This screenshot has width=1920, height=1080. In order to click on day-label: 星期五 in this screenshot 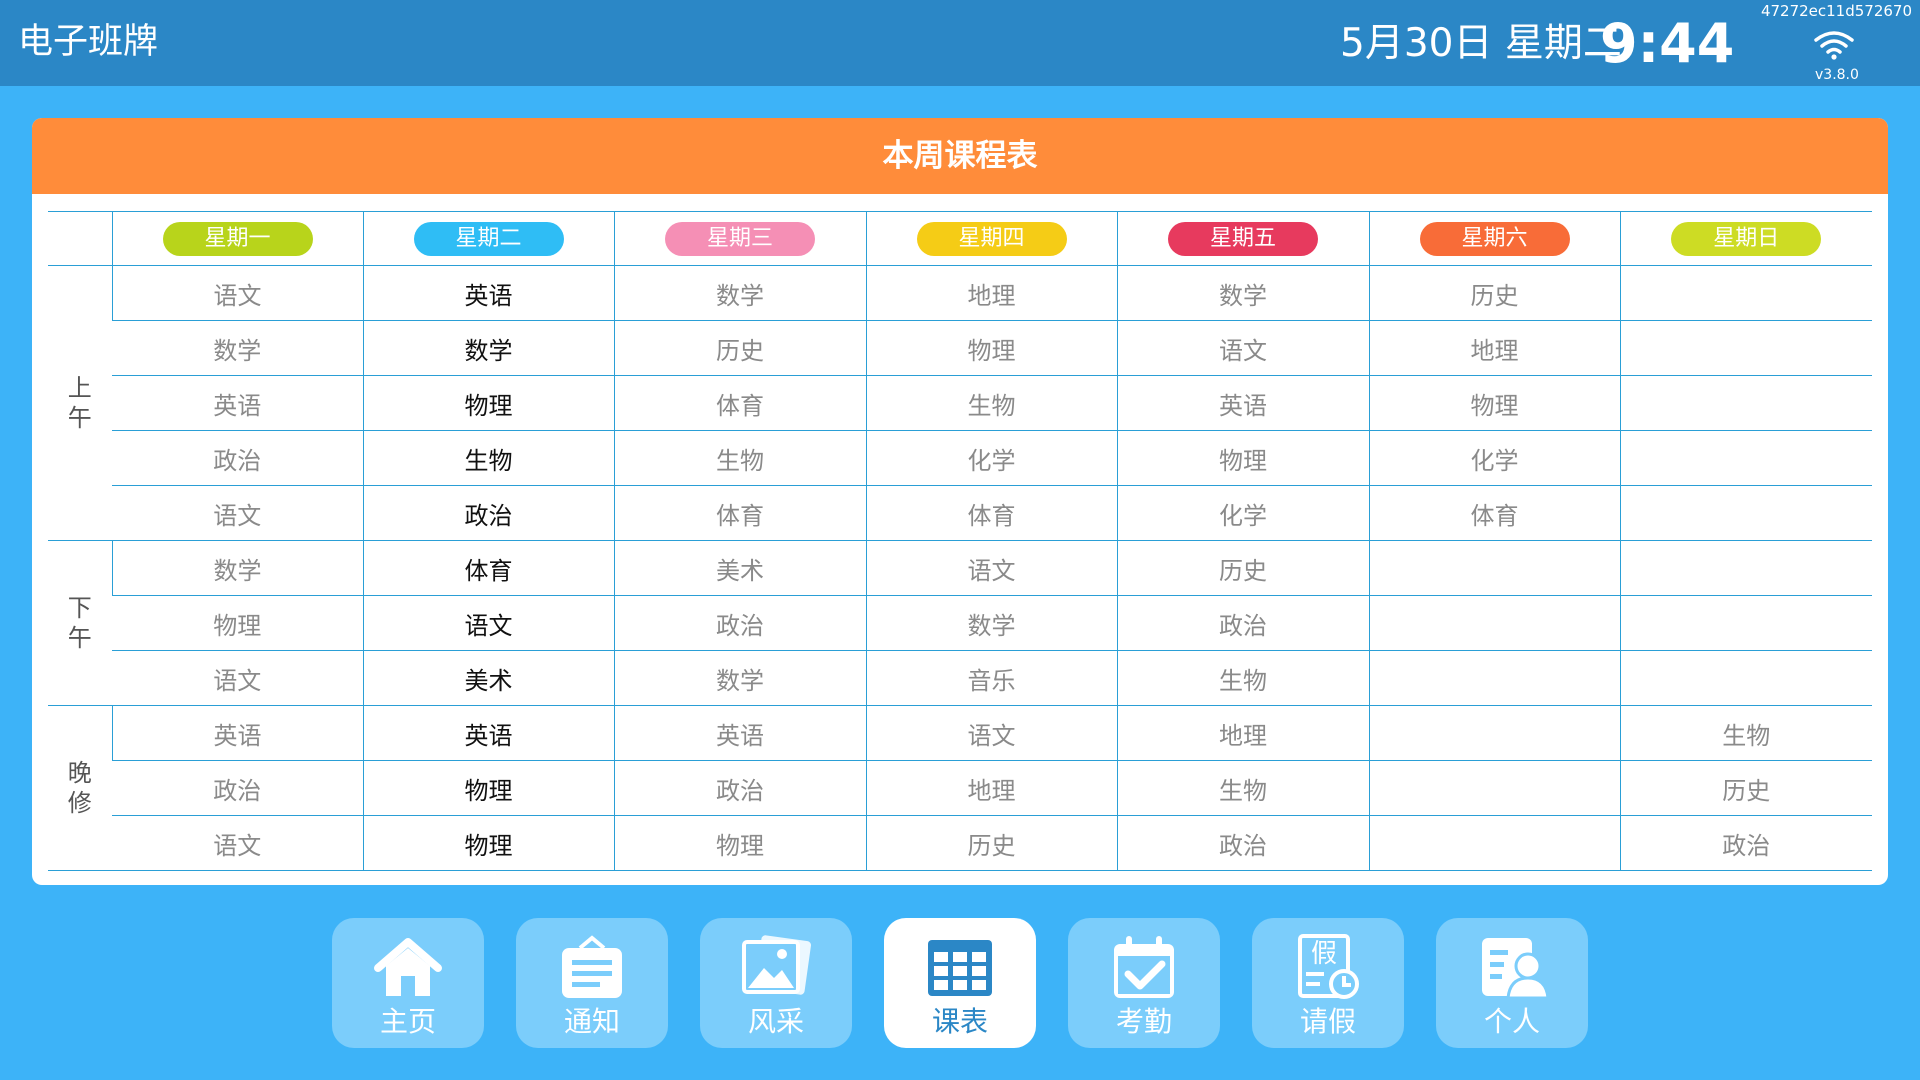, I will do `click(1243, 238)`.